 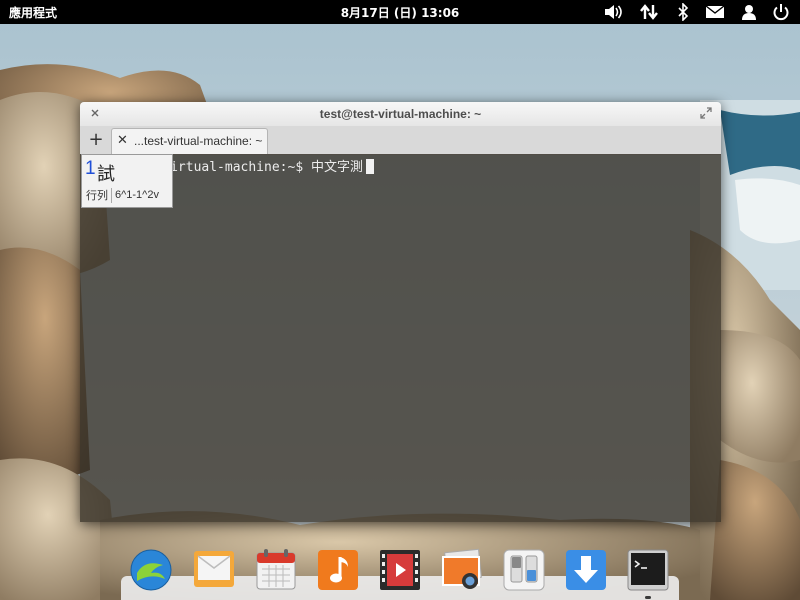 What do you see at coordinates (400, 570) in the screenshot?
I see `video-player-icon` at bounding box center [400, 570].